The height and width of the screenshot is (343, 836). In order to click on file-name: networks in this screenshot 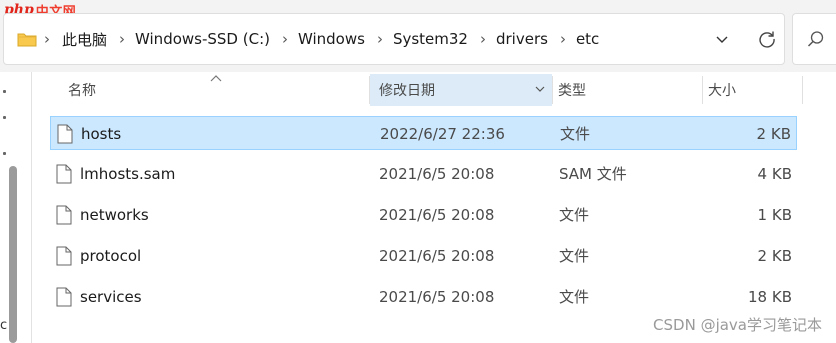, I will do `click(114, 215)`.